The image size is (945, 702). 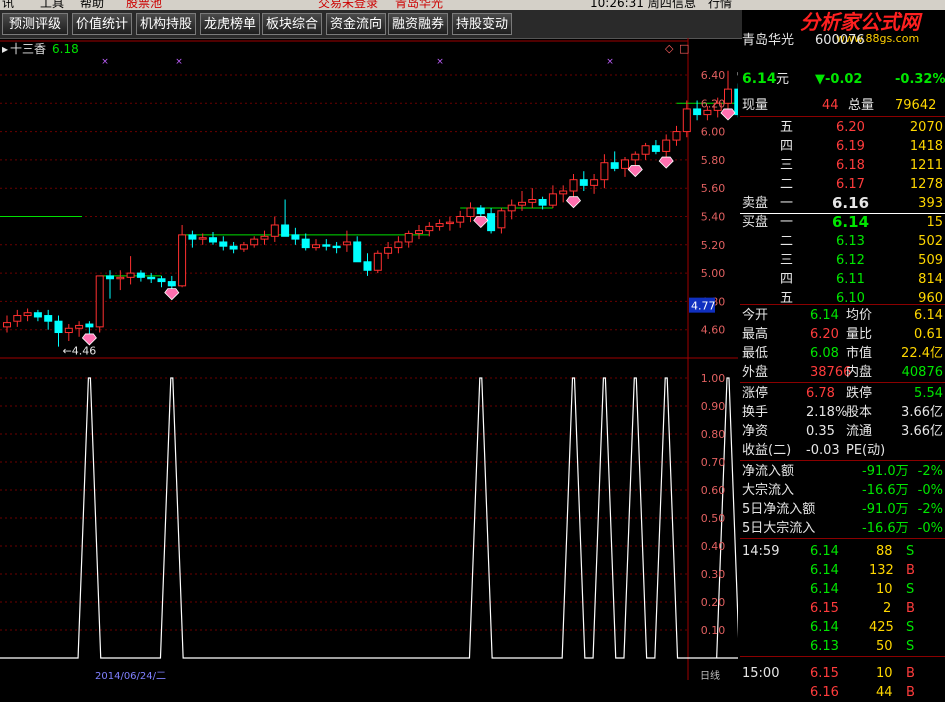 I want to click on date-label: 2014/06/24/二, so click(x=130, y=675).